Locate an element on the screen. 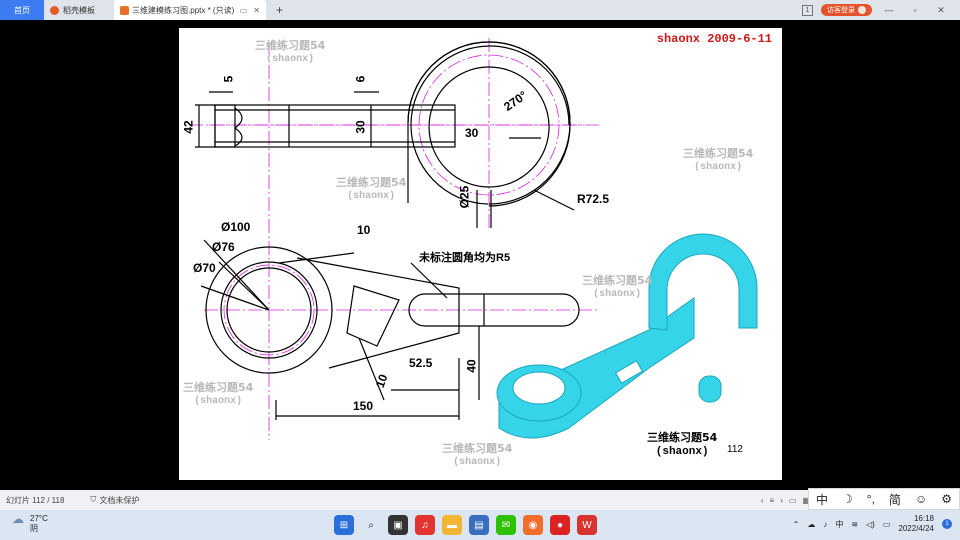  dim-30-vertical: 30 is located at coordinates (360, 127).